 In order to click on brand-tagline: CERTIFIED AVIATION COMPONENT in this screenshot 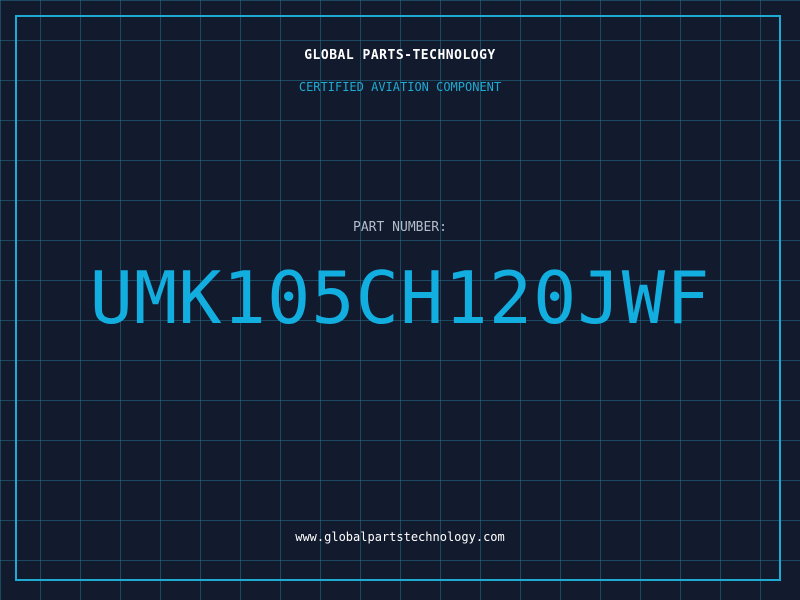, I will do `click(400, 87)`.